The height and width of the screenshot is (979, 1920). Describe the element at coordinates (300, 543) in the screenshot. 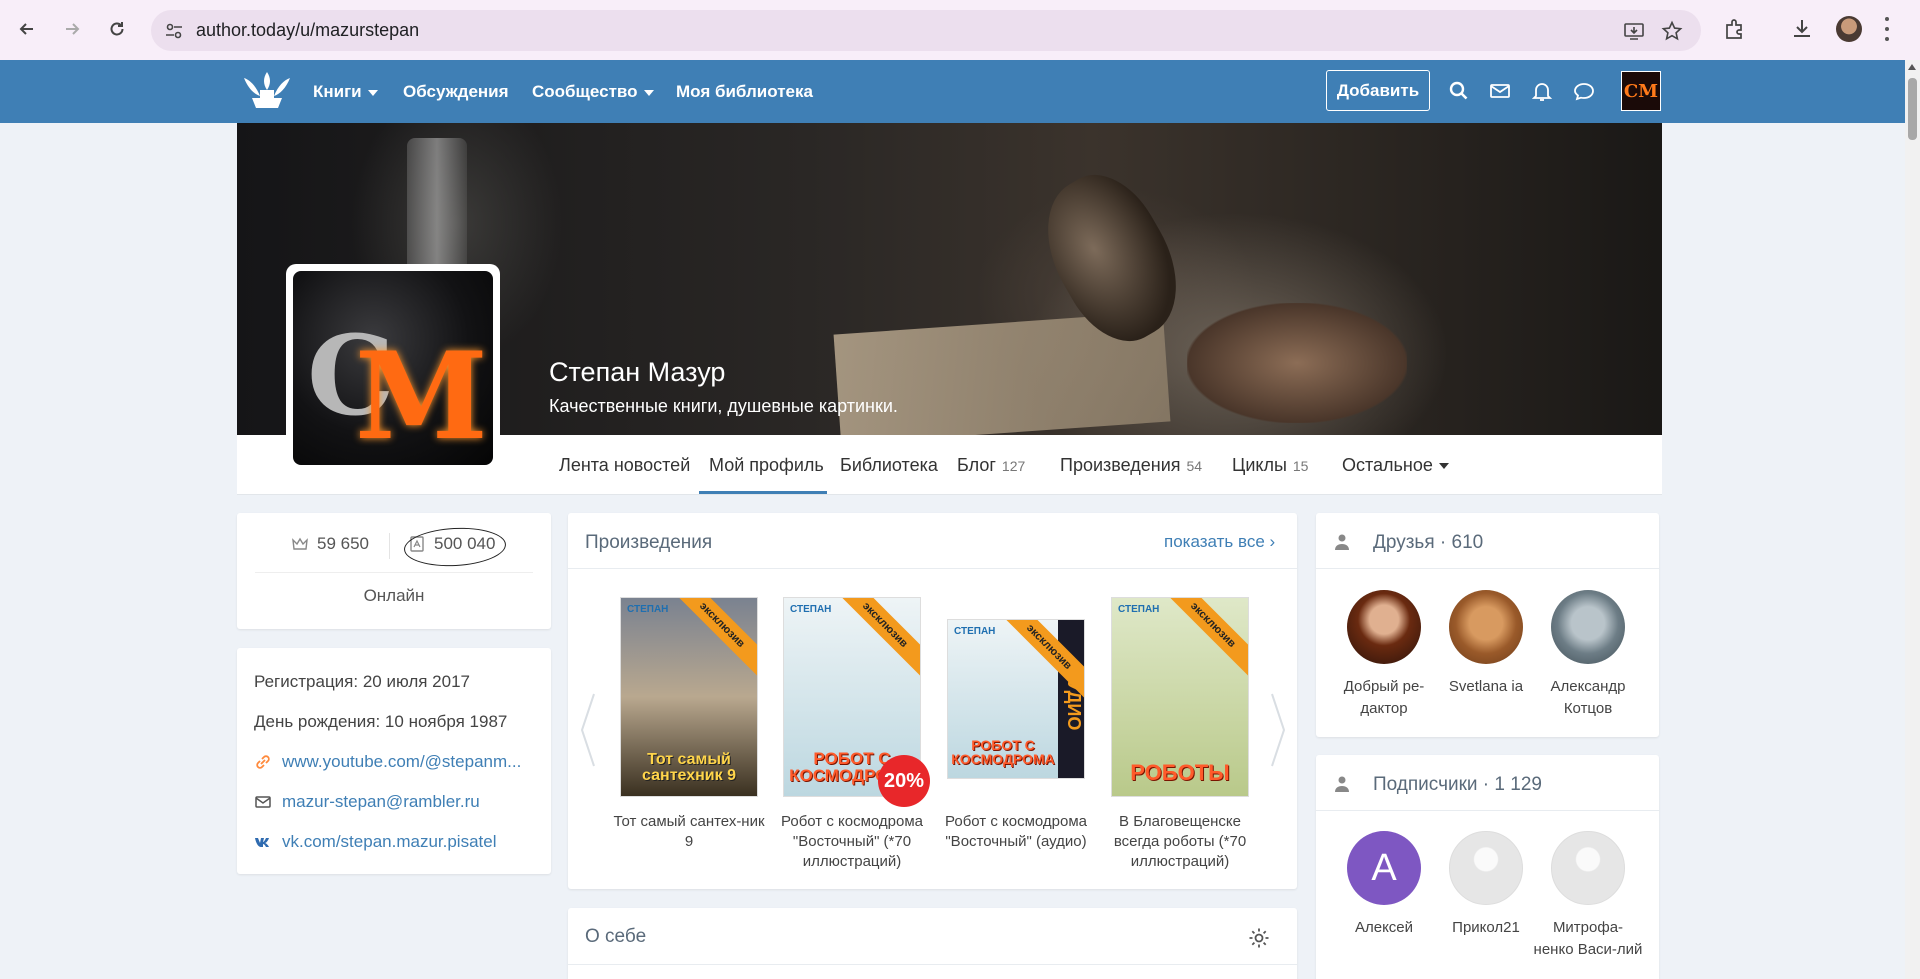

I see `crown-icon` at that location.